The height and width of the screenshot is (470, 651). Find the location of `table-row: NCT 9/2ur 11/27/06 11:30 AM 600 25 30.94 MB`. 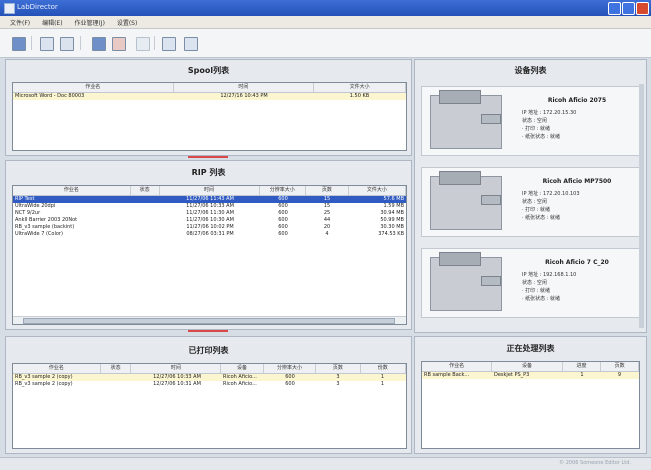

table-row: NCT 9/2ur 11/27/06 11:30 AM 600 25 30.94 MB is located at coordinates (209, 213).